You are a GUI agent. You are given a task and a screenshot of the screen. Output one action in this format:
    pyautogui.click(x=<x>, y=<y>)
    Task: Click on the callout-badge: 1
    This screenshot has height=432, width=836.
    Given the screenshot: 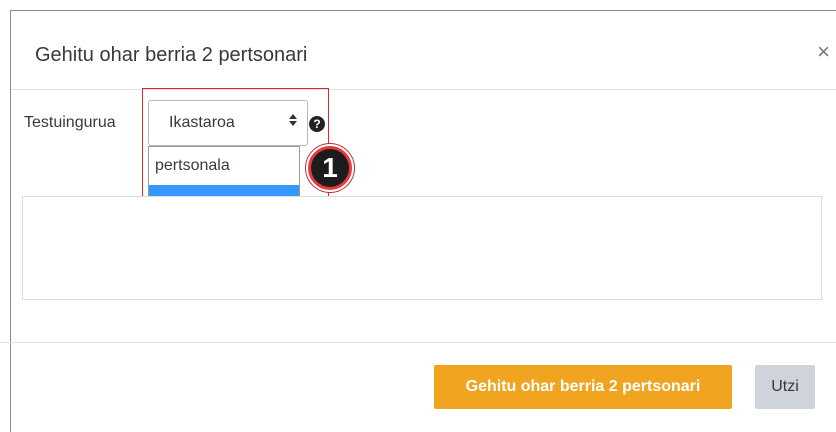 What is the action you would take?
    pyautogui.click(x=330, y=168)
    